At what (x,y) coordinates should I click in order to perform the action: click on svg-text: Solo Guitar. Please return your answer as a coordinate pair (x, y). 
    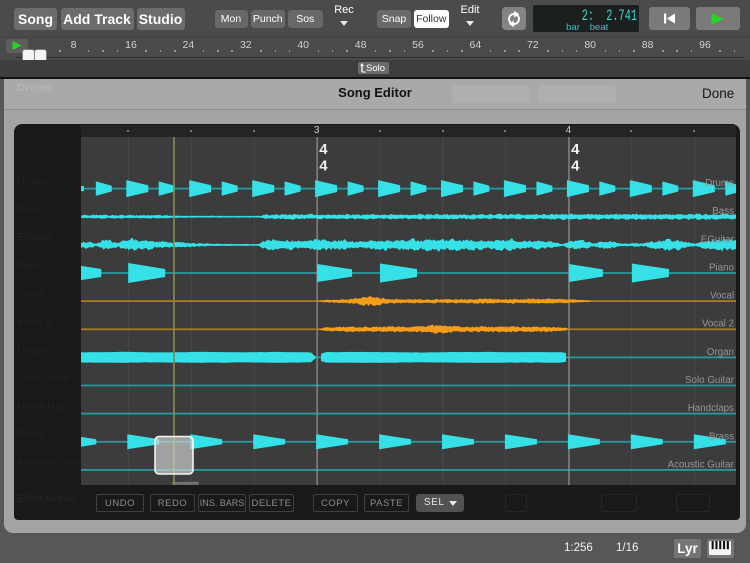
    Looking at the image, I should click on (709, 380).